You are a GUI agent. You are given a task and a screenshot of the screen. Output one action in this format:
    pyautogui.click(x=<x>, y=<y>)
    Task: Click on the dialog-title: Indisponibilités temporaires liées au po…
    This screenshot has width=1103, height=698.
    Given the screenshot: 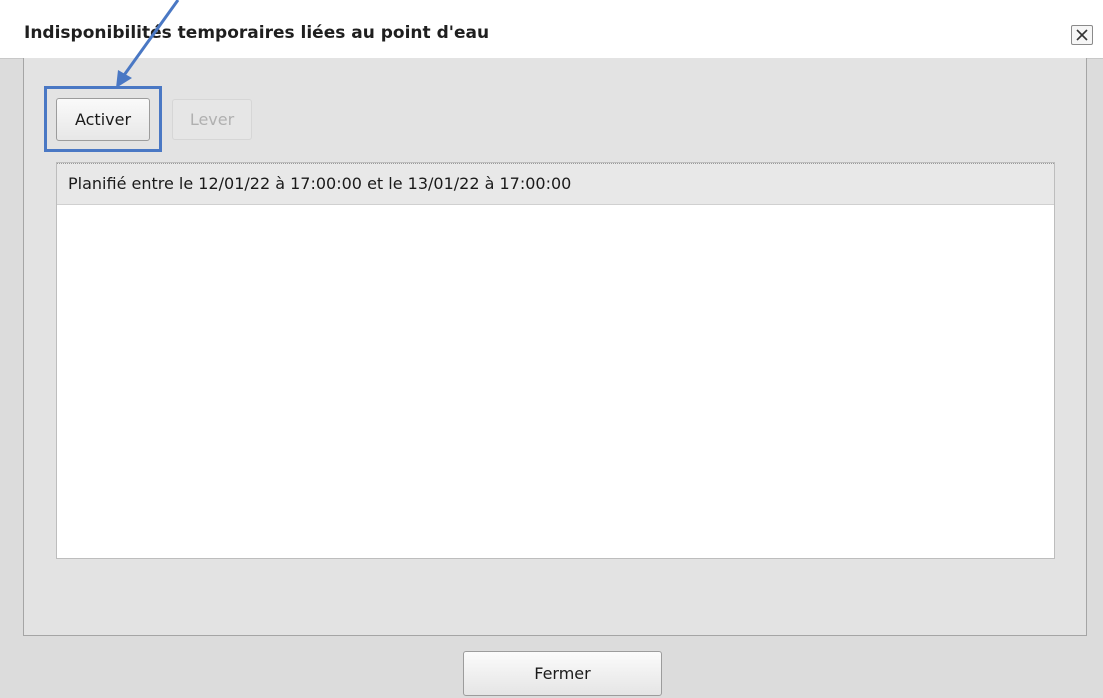 What is the action you would take?
    pyautogui.click(x=257, y=33)
    